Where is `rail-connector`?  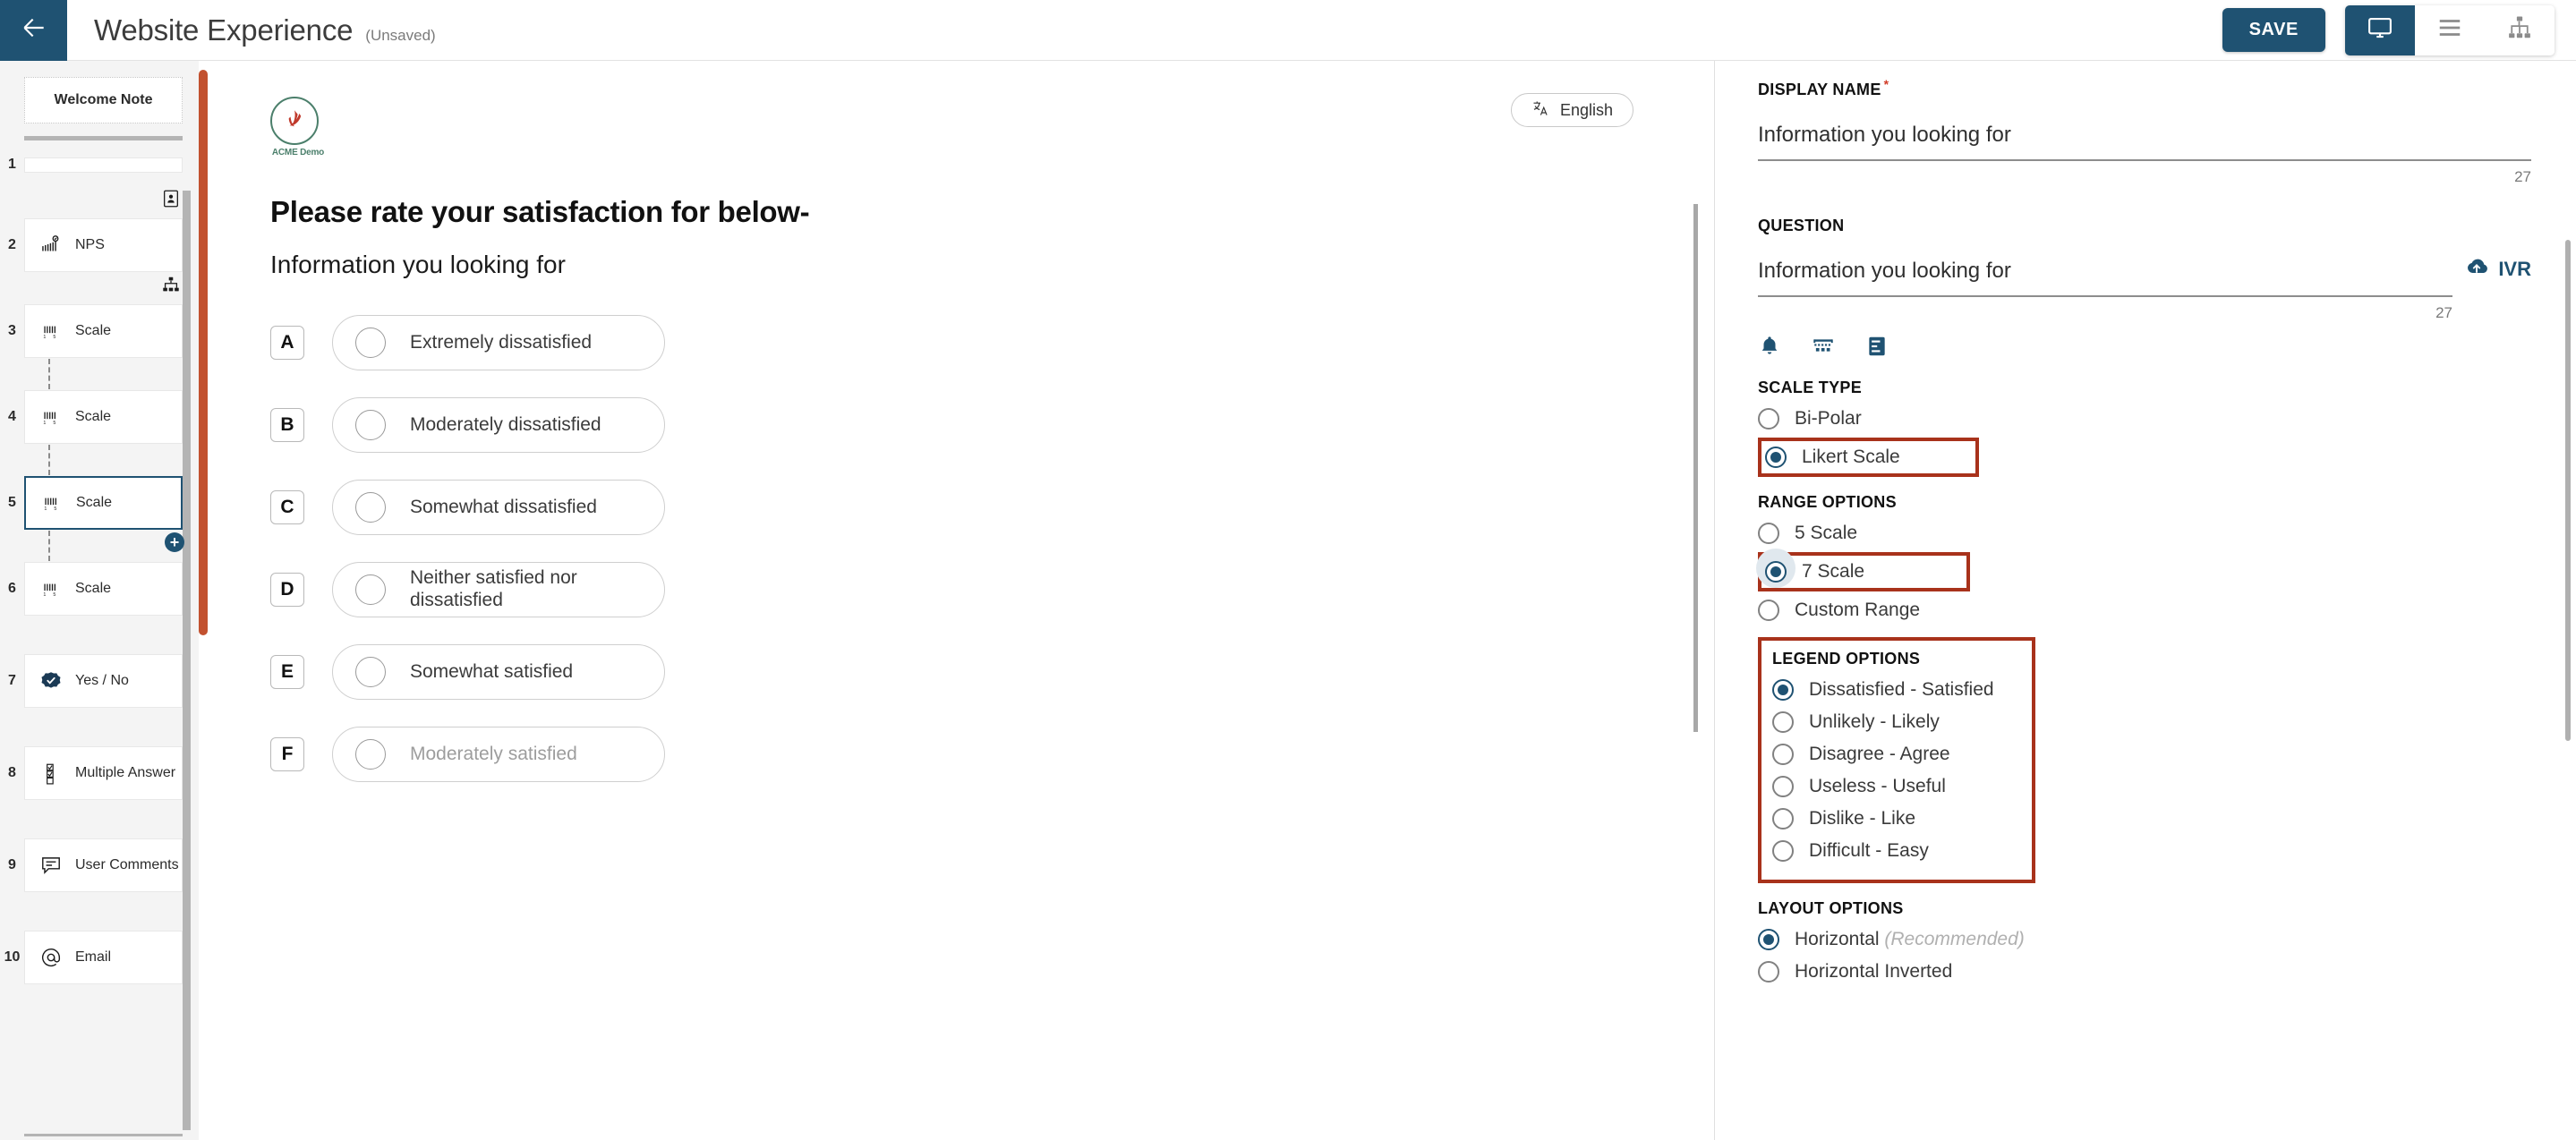 rail-connector is located at coordinates (49, 460).